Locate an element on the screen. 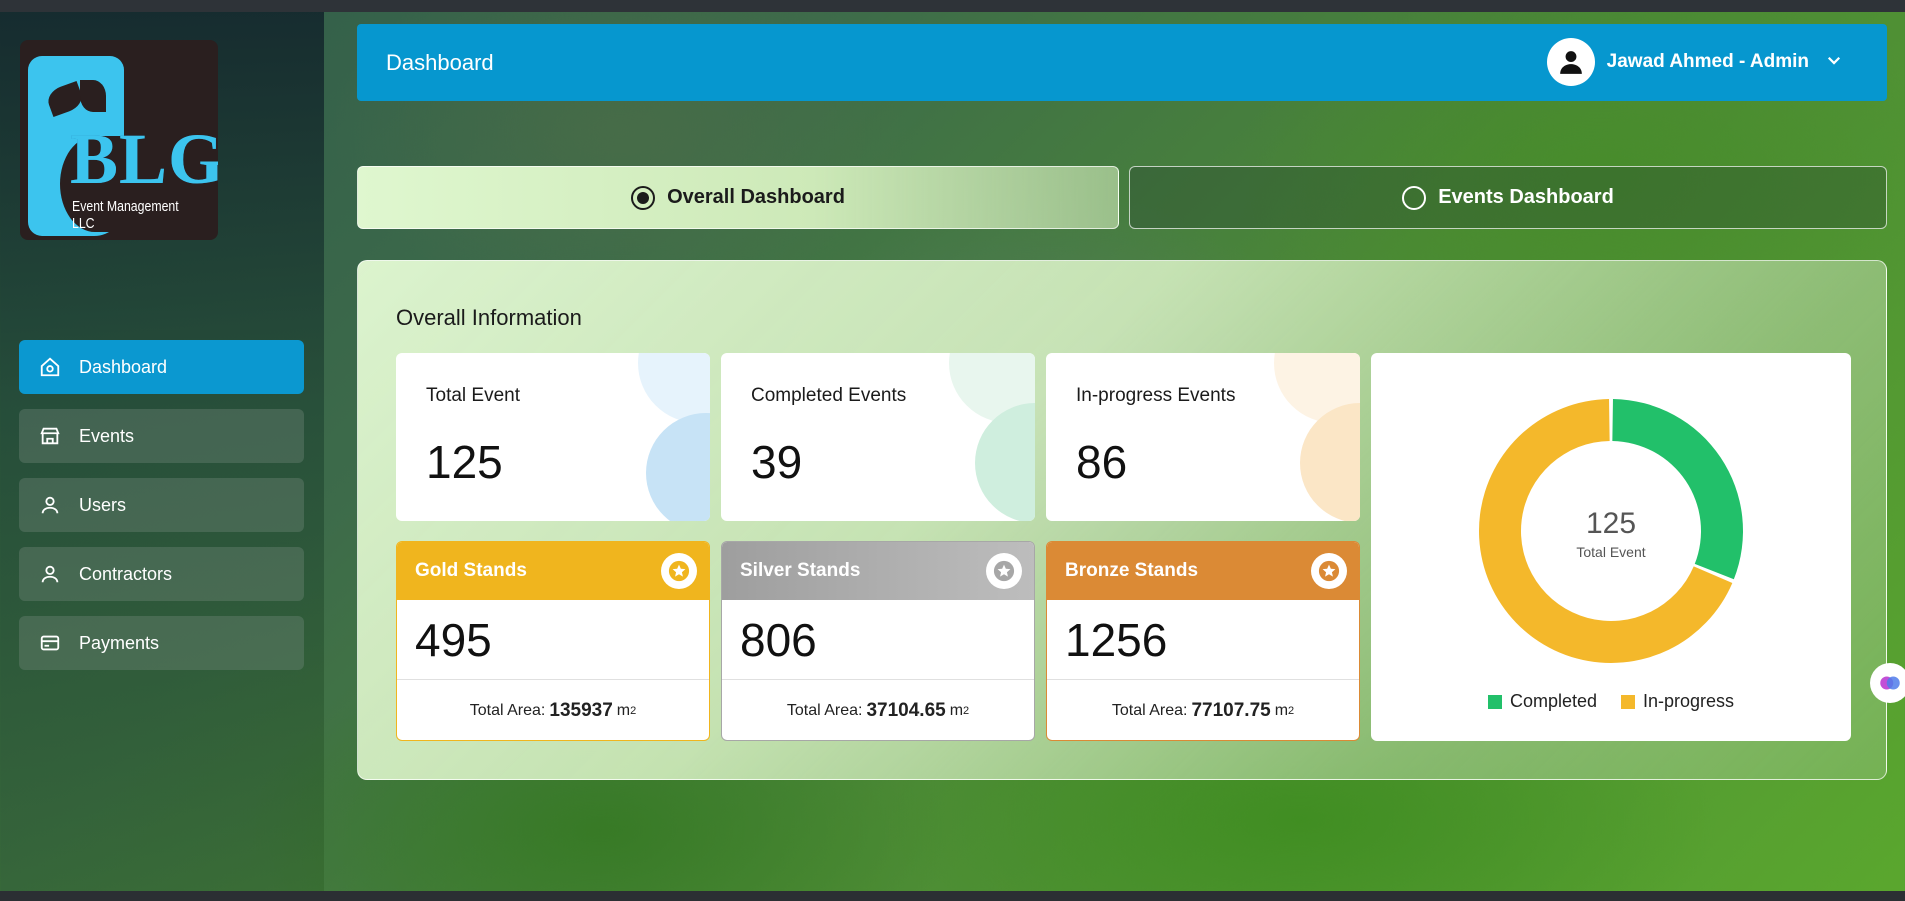  sidebar-item-label: Dashboard is located at coordinates (123, 366).